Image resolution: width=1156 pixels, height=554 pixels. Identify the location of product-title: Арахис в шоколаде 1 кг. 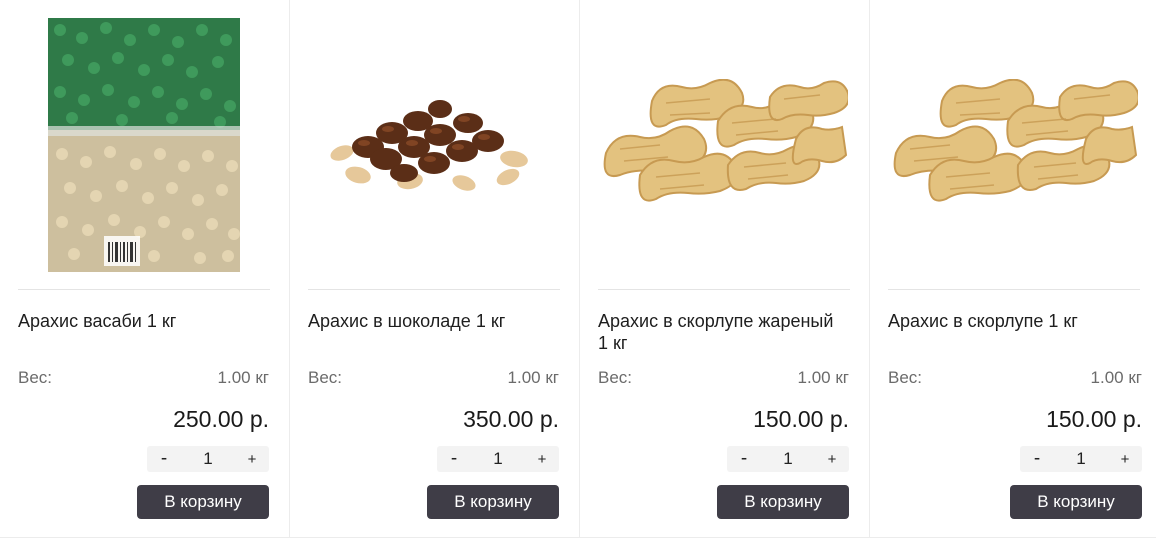
(433, 321).